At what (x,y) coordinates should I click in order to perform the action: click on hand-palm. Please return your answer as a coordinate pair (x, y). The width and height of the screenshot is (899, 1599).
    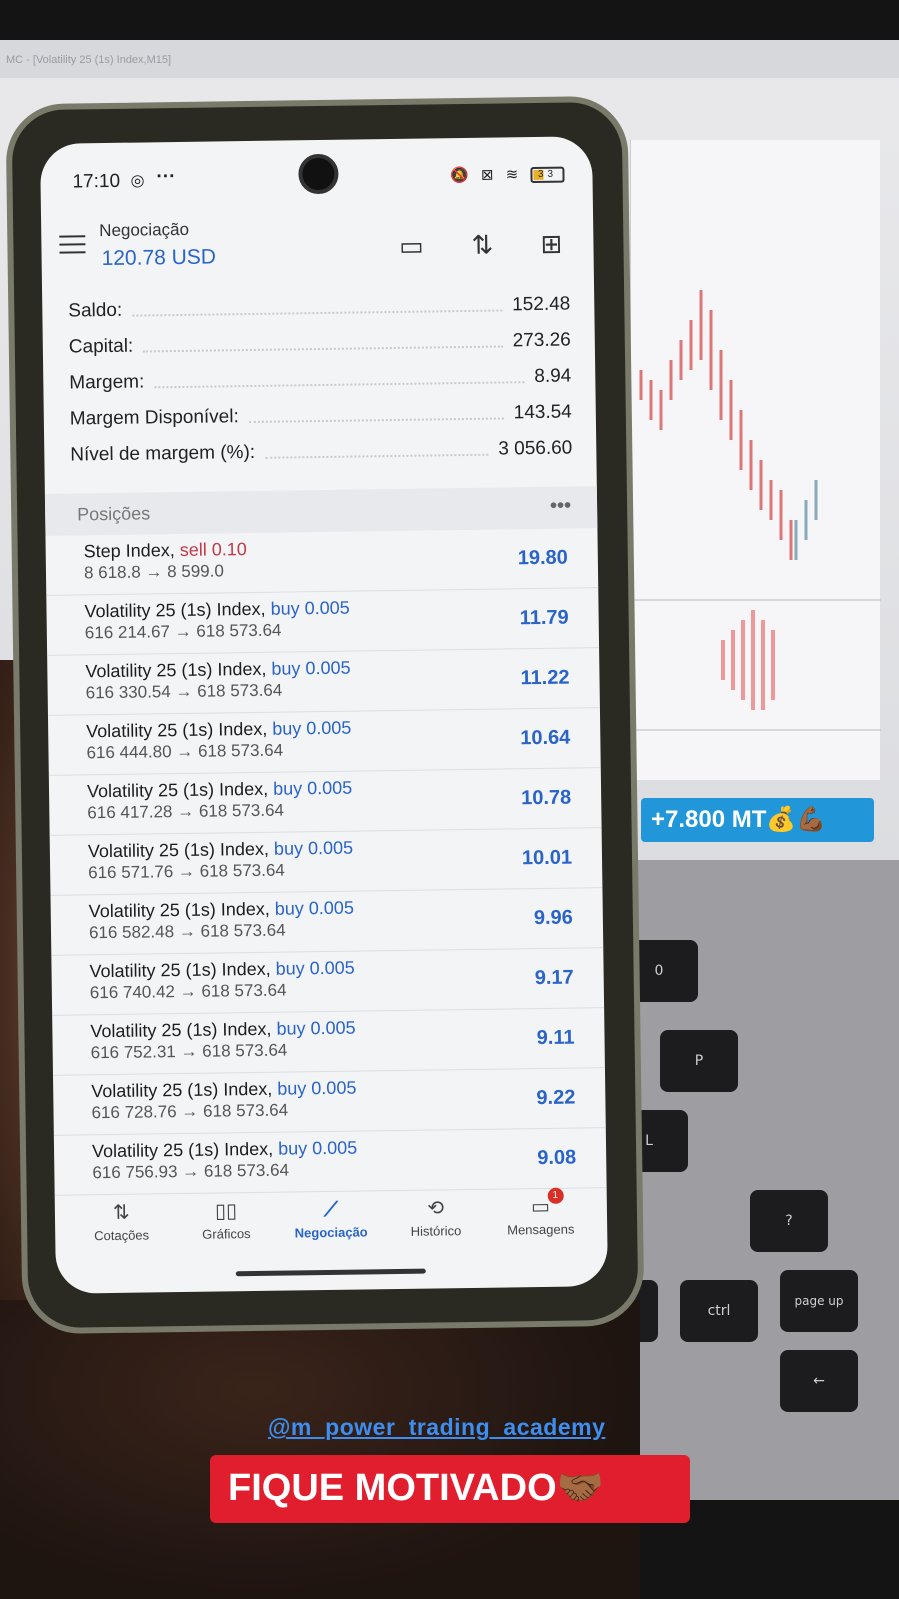
    Looking at the image, I should click on (320, 1449).